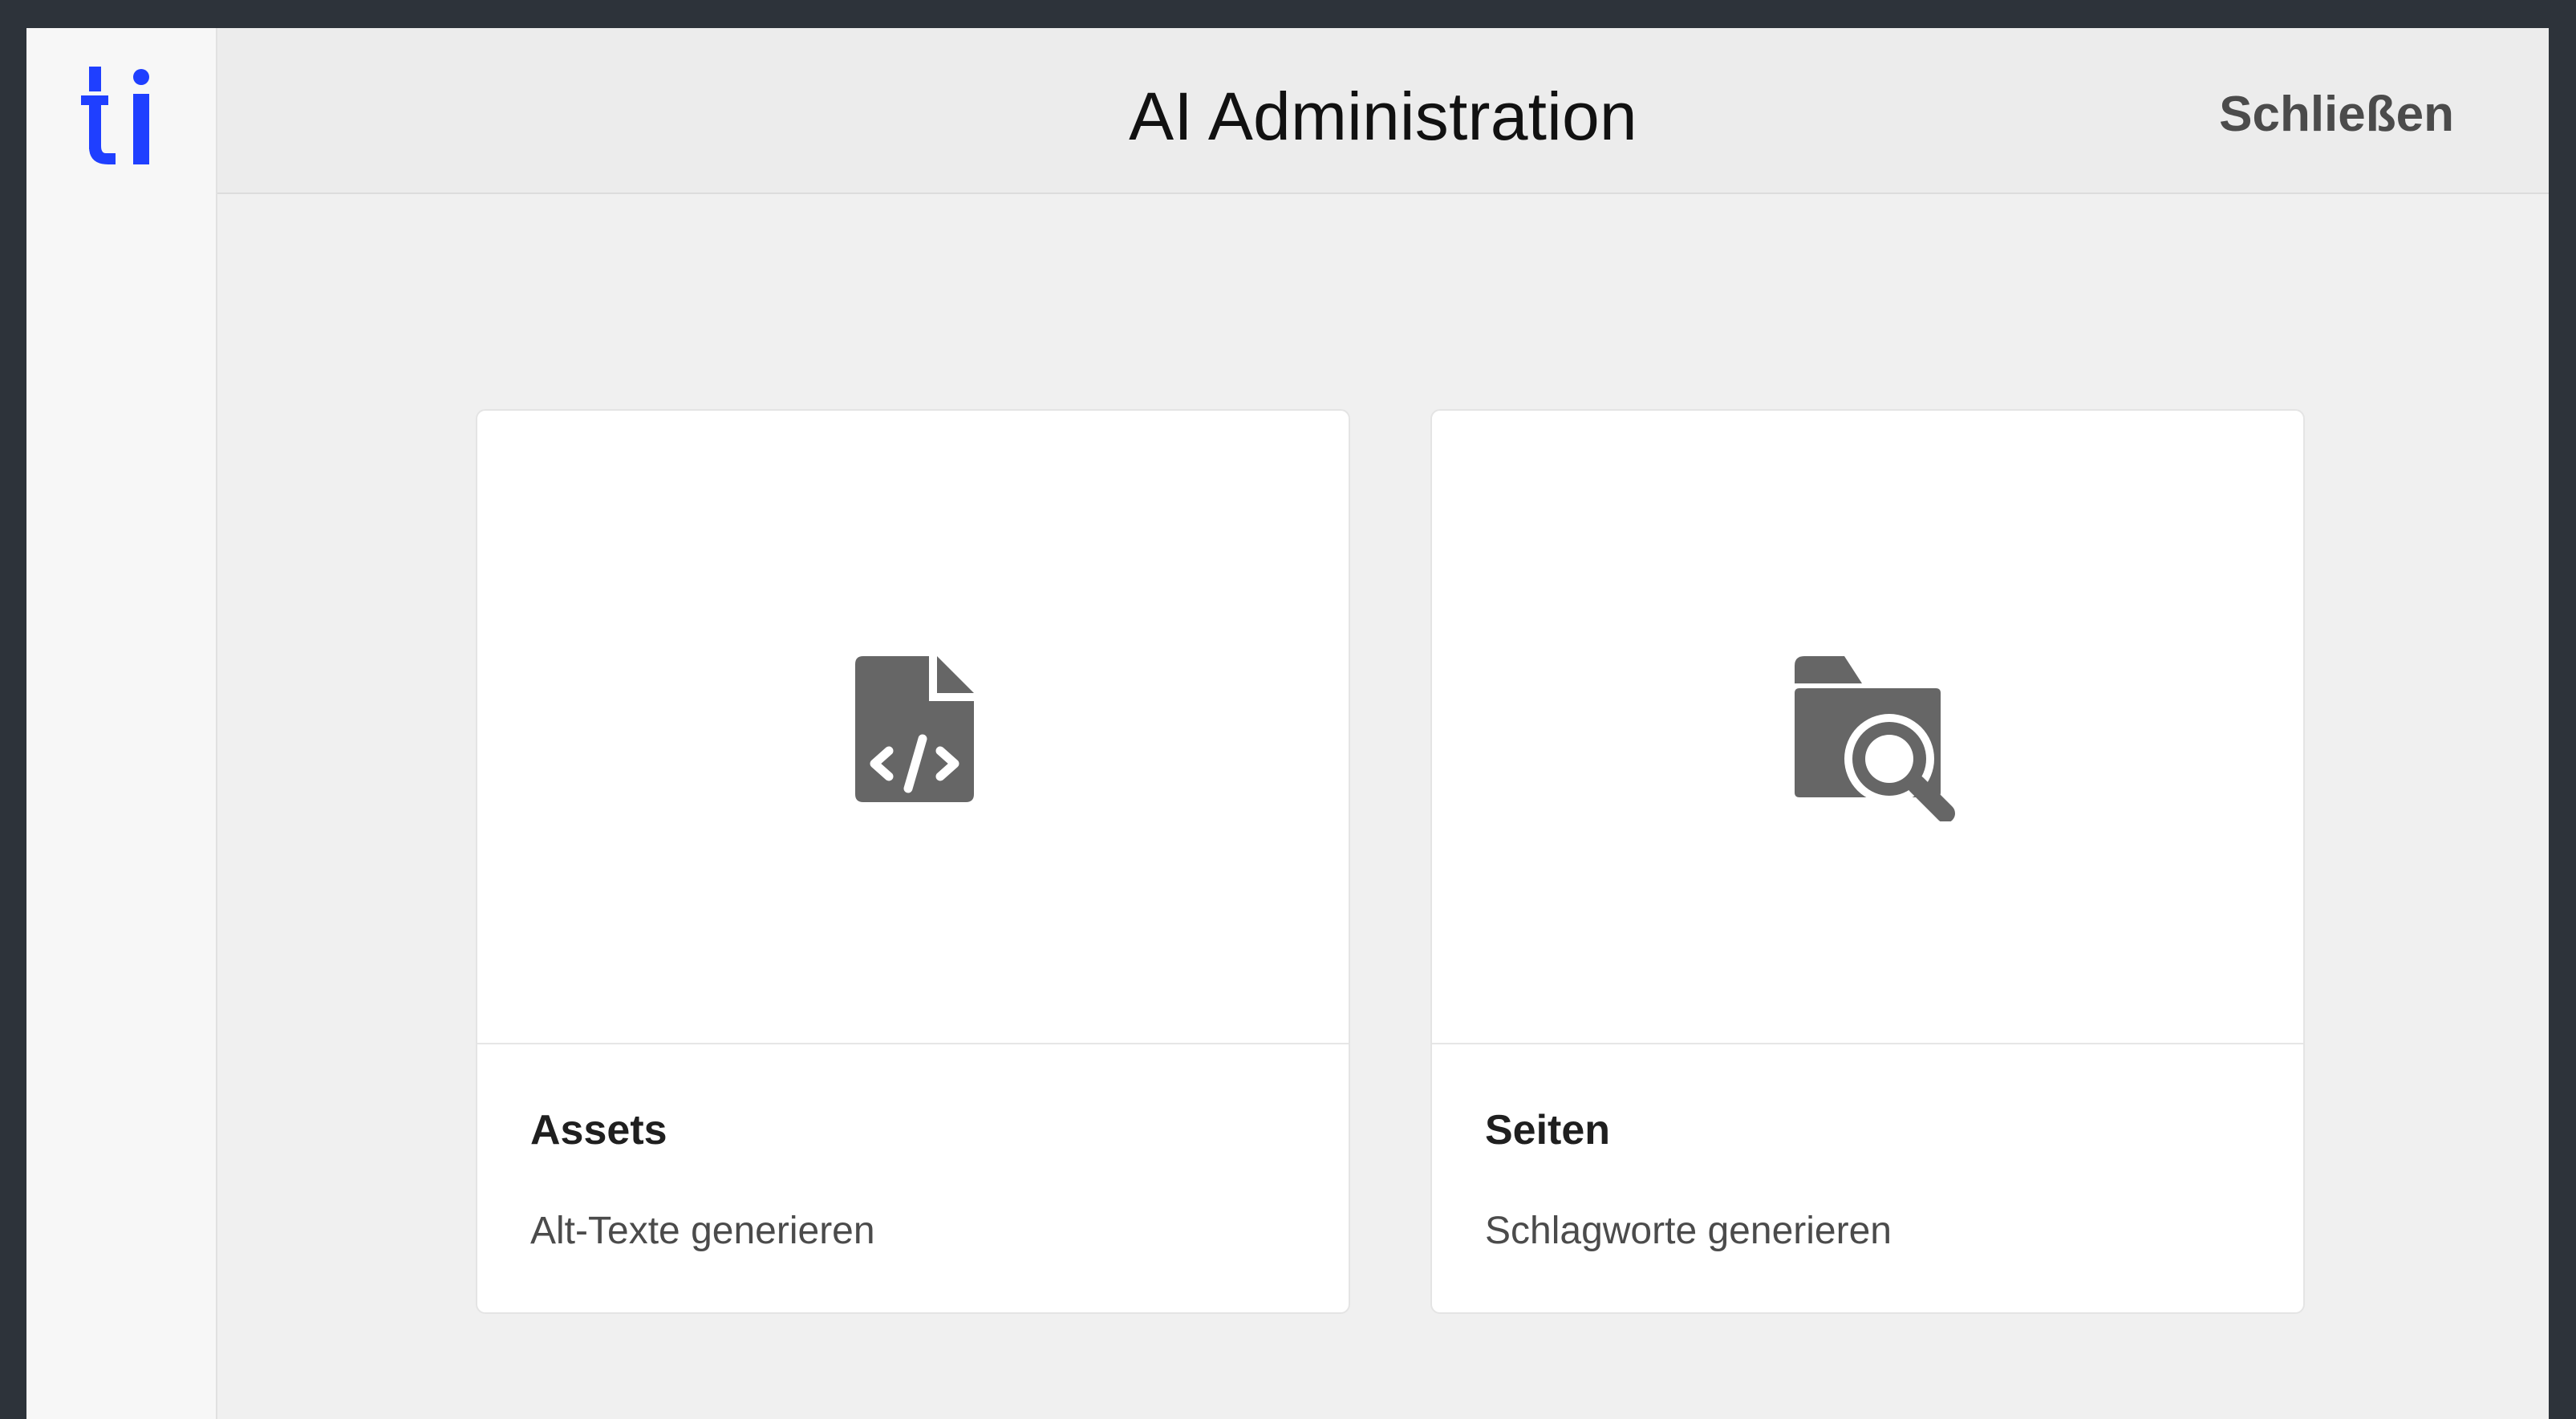 The image size is (2576, 1419). Describe the element at coordinates (598, 1130) in the screenshot. I see `assets-card-title: Assets` at that location.